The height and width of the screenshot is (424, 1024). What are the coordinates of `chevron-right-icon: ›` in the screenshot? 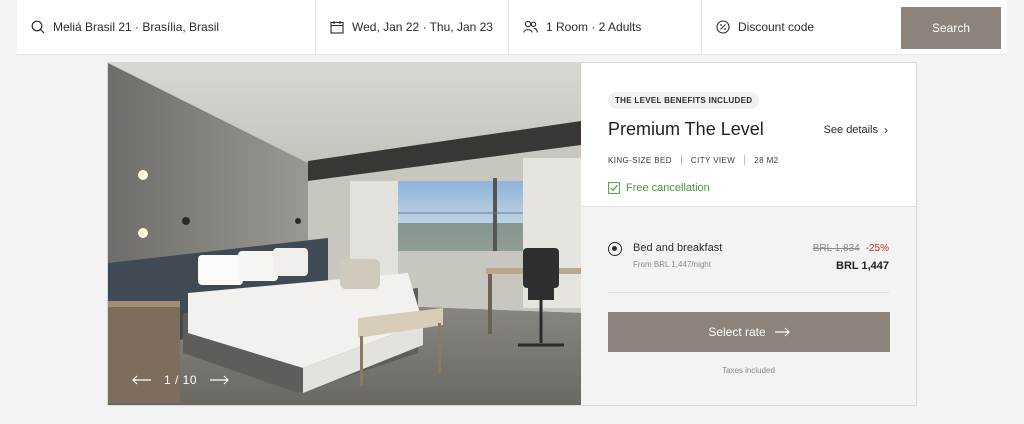 It's located at (886, 130).